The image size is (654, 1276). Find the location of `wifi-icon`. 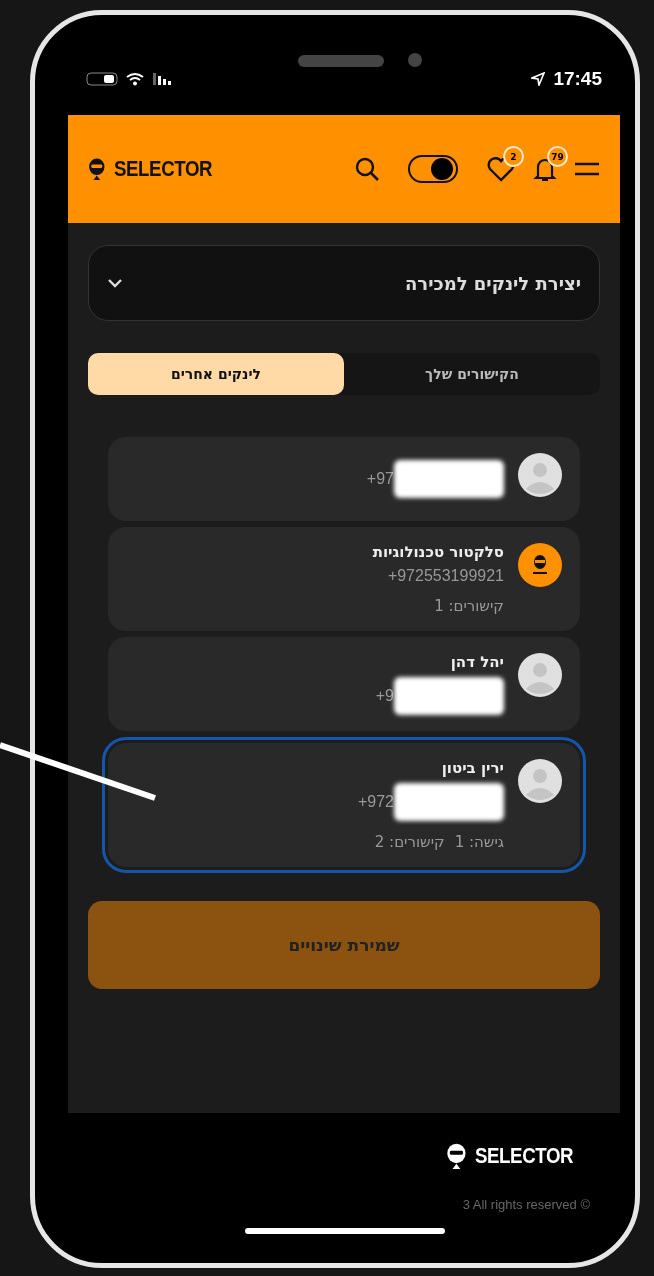

wifi-icon is located at coordinates (135, 79).